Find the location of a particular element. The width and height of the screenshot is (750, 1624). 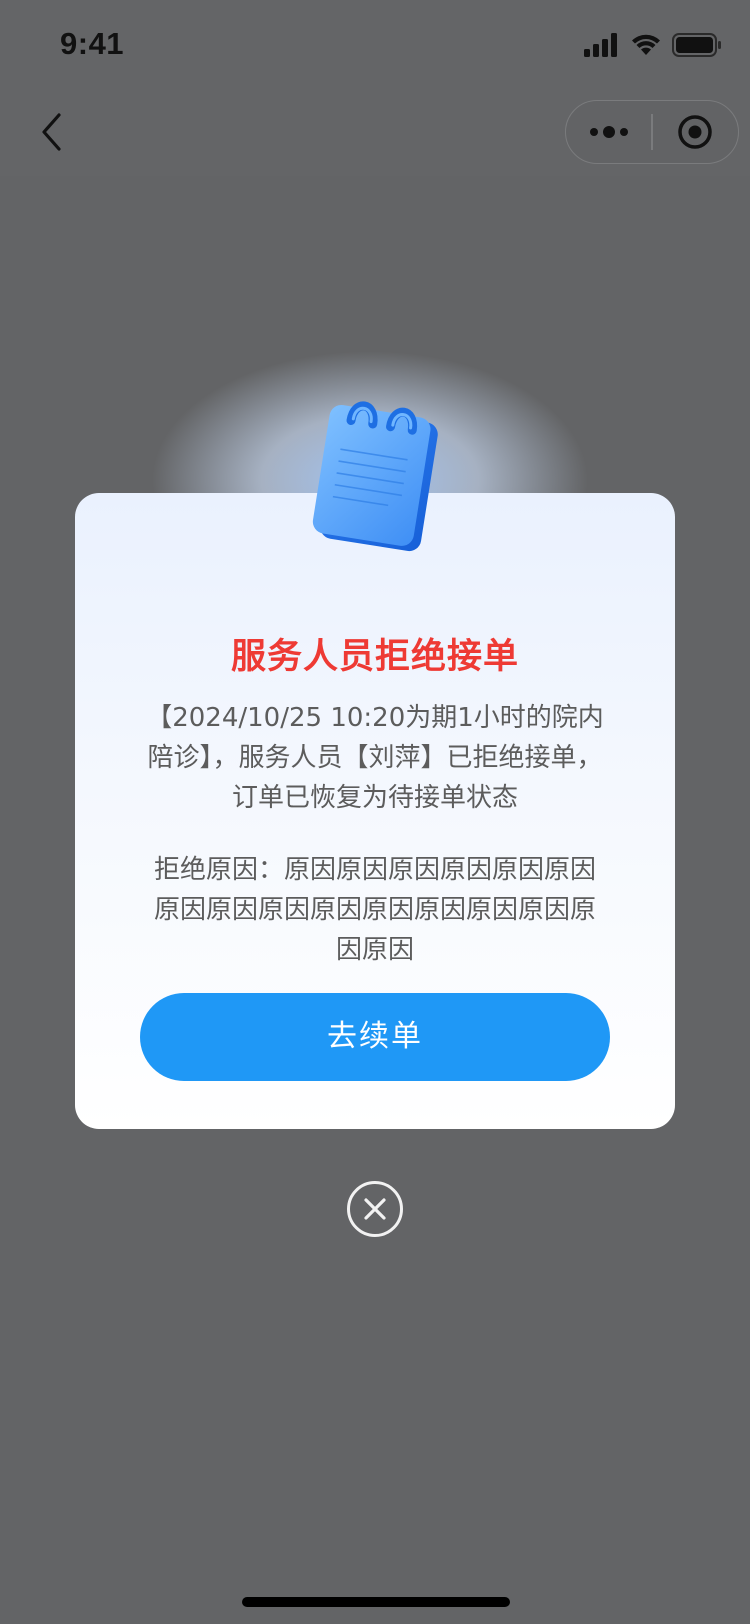

exit-button is located at coordinates (695, 132).